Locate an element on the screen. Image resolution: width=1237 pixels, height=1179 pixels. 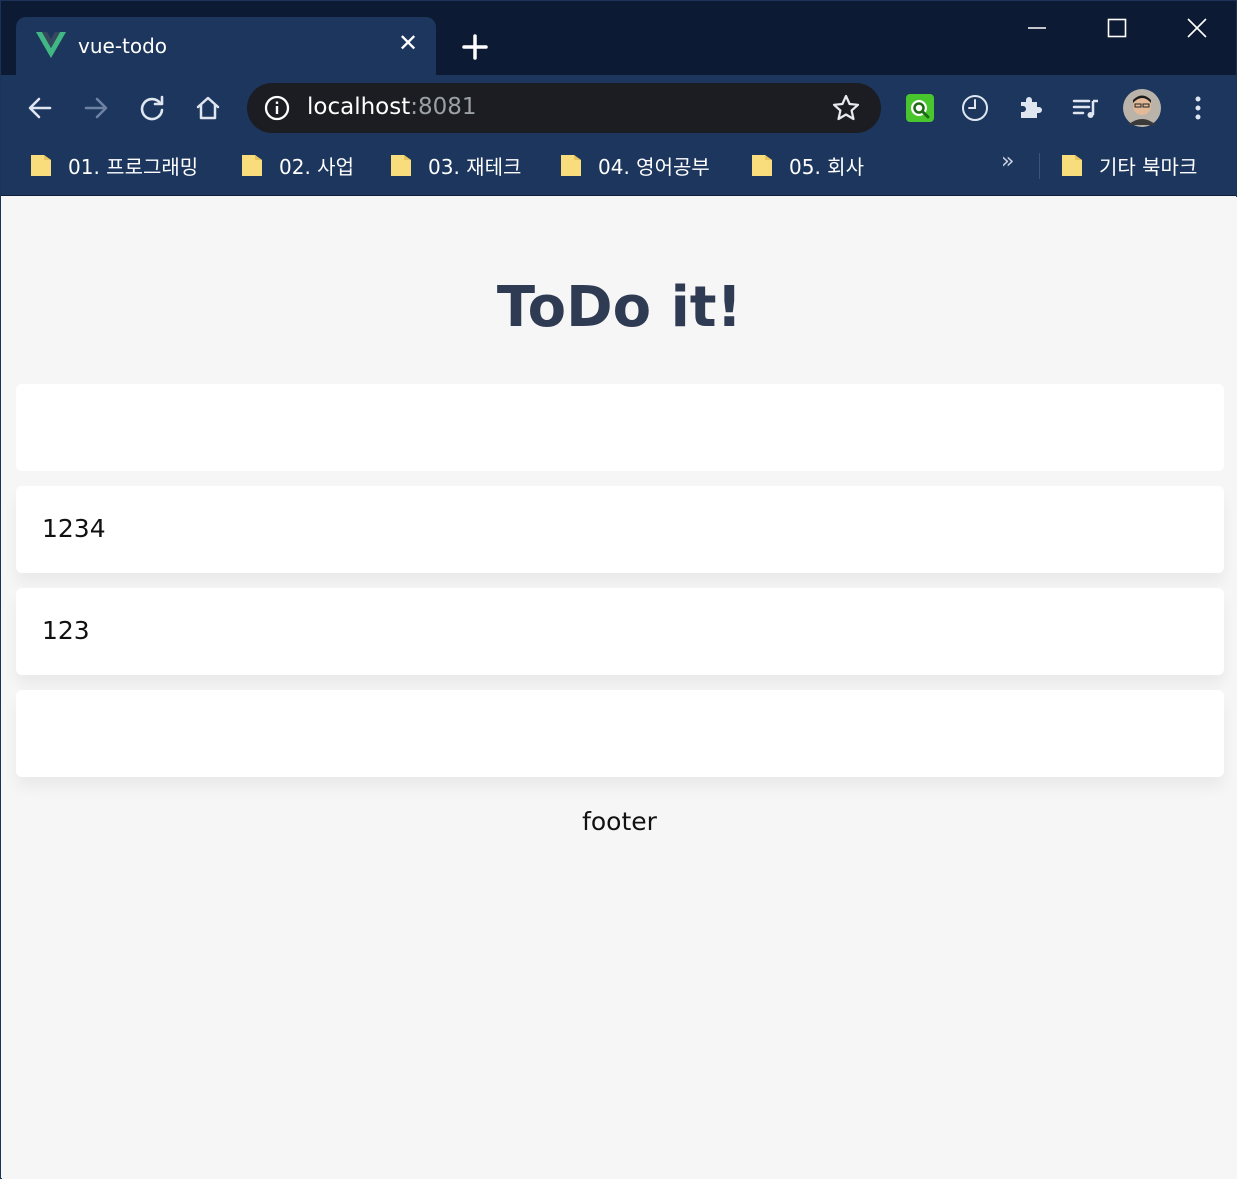
bookmark-folder-english: 04. 영어공부 is located at coordinates (635, 165).